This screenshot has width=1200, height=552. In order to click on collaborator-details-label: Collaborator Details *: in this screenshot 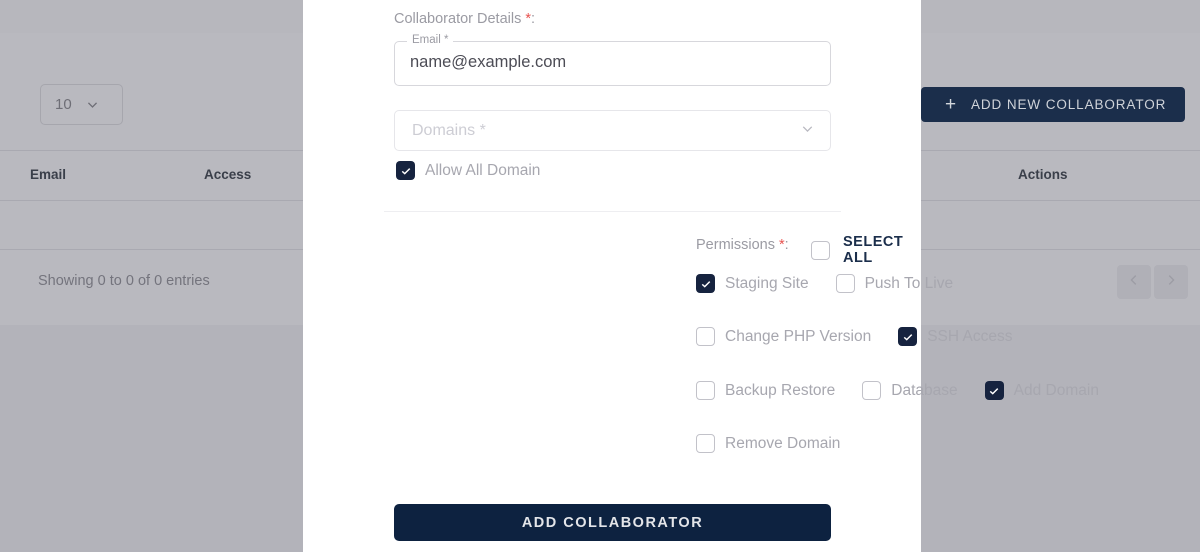, I will do `click(464, 19)`.